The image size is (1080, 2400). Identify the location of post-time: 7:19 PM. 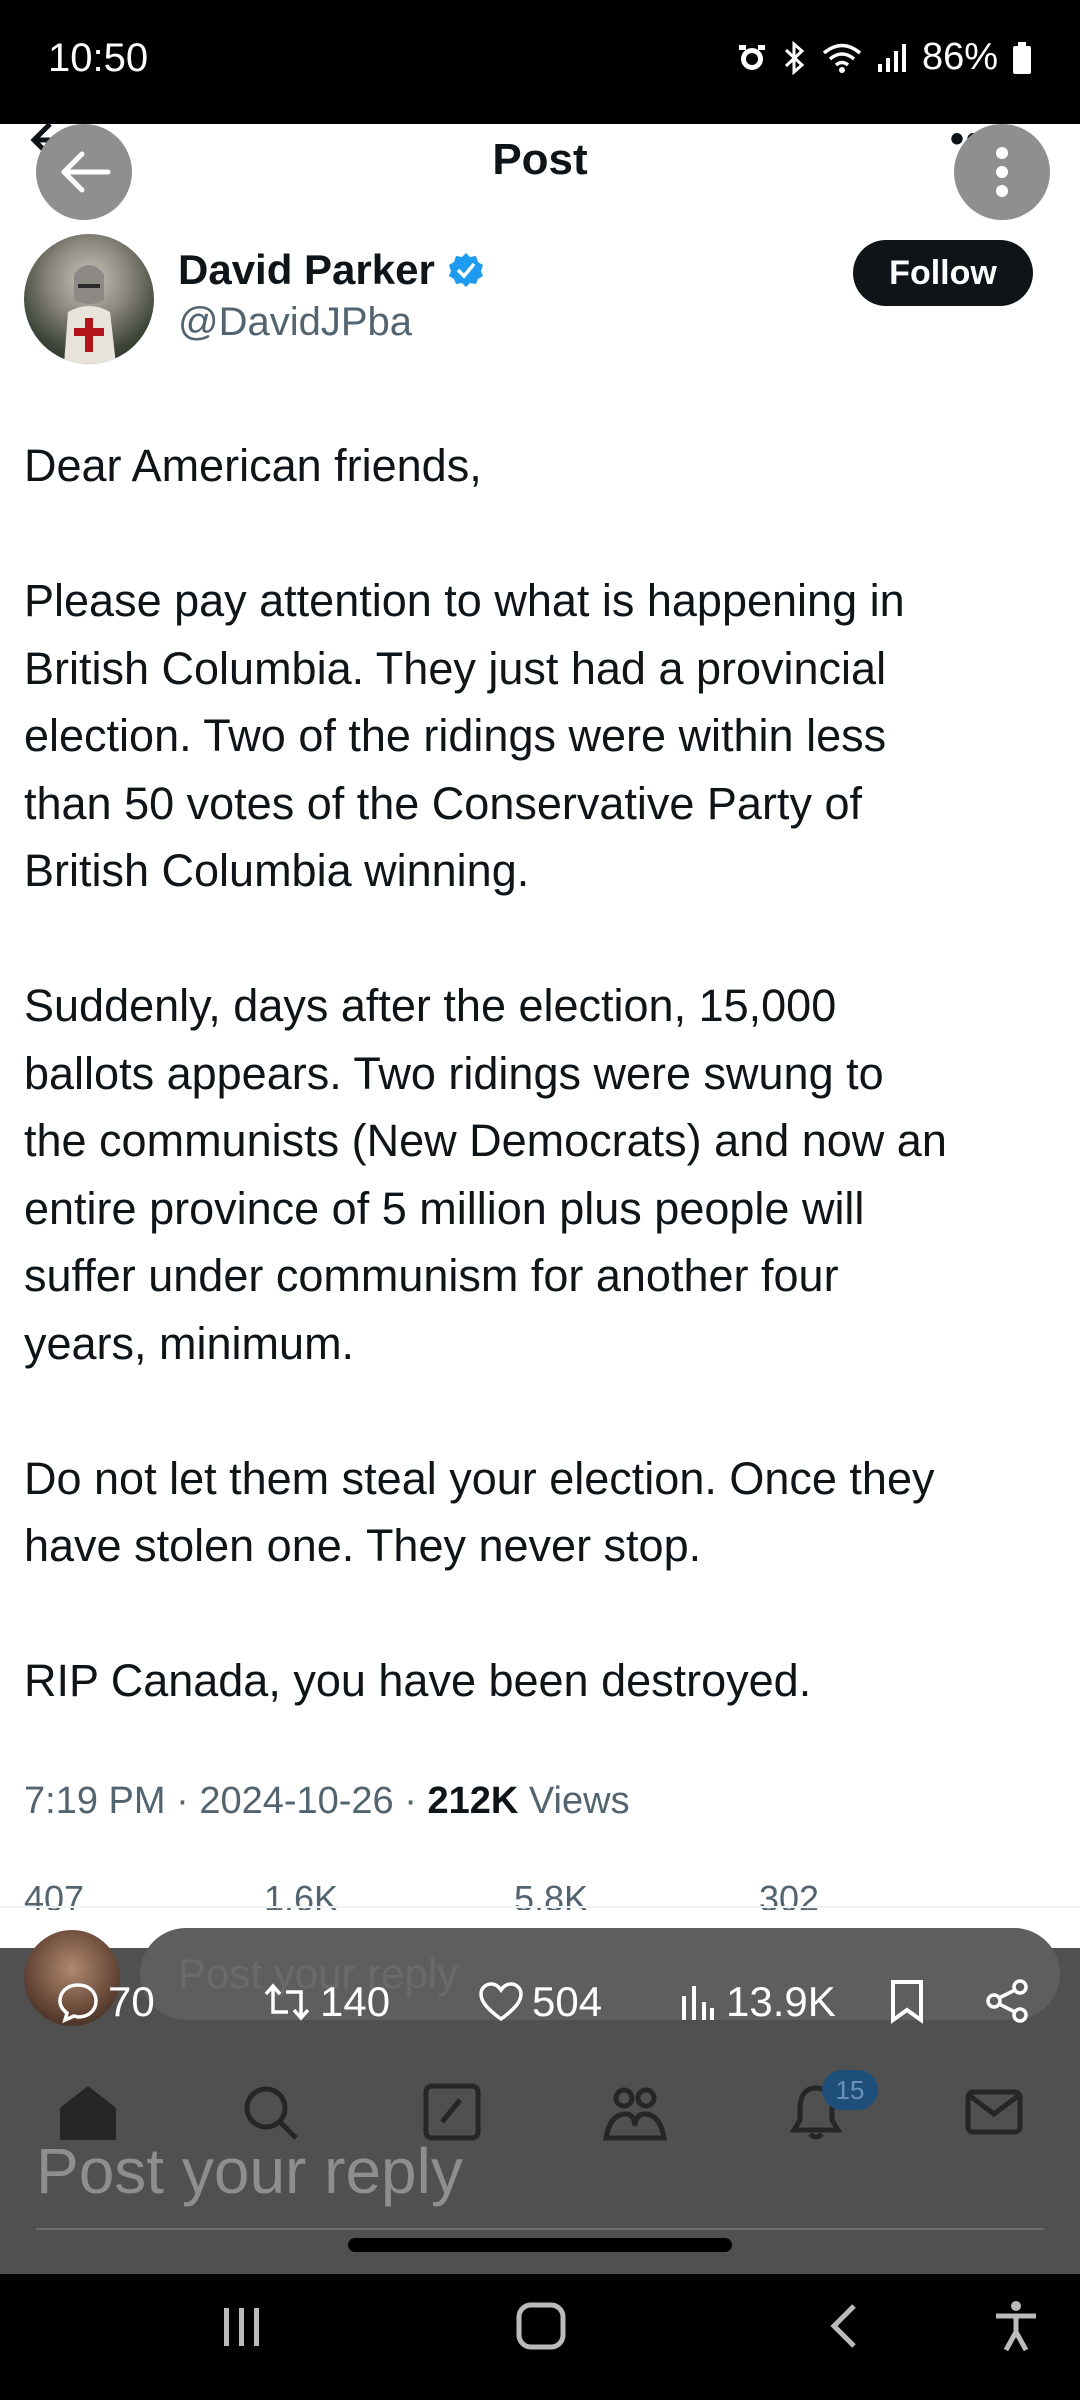
(95, 1801).